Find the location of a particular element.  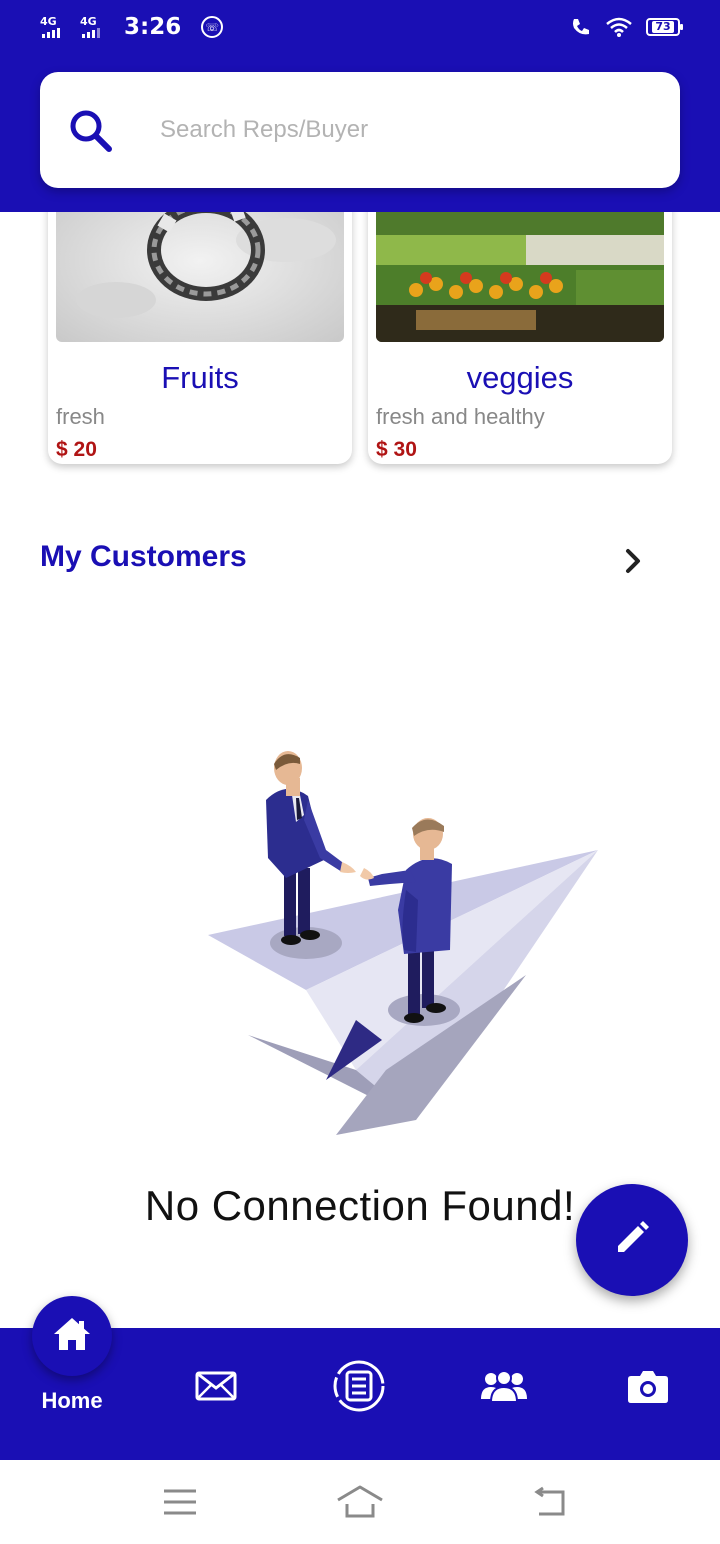

nav-customers-button is located at coordinates (504, 1388).